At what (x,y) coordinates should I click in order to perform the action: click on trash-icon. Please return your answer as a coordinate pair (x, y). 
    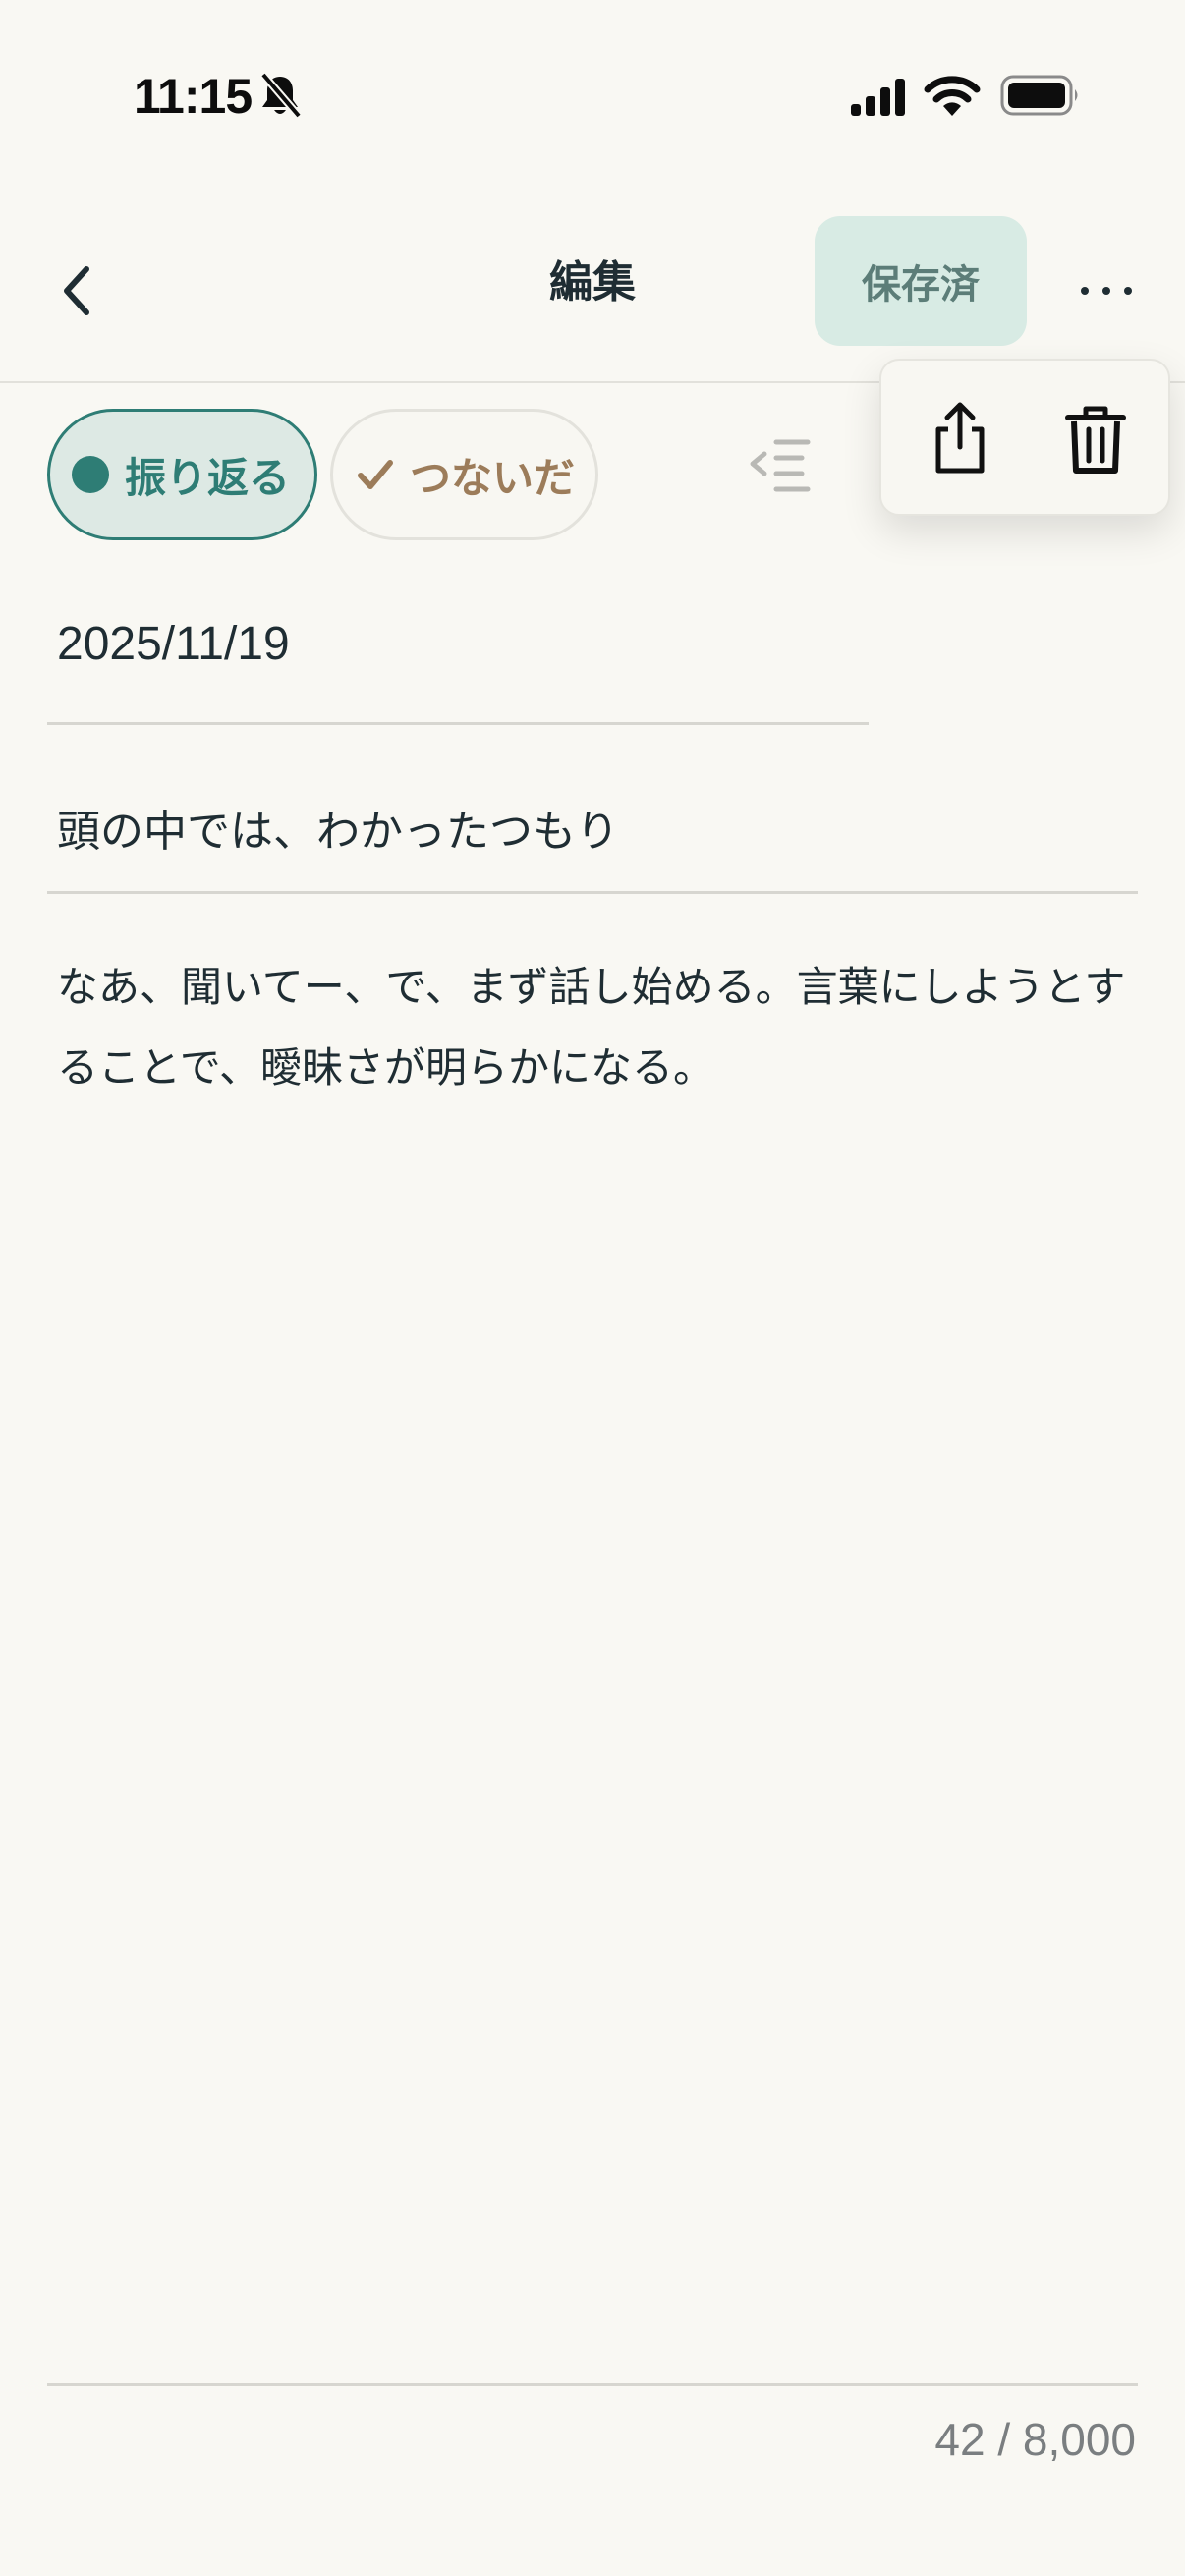
    Looking at the image, I should click on (1096, 440).